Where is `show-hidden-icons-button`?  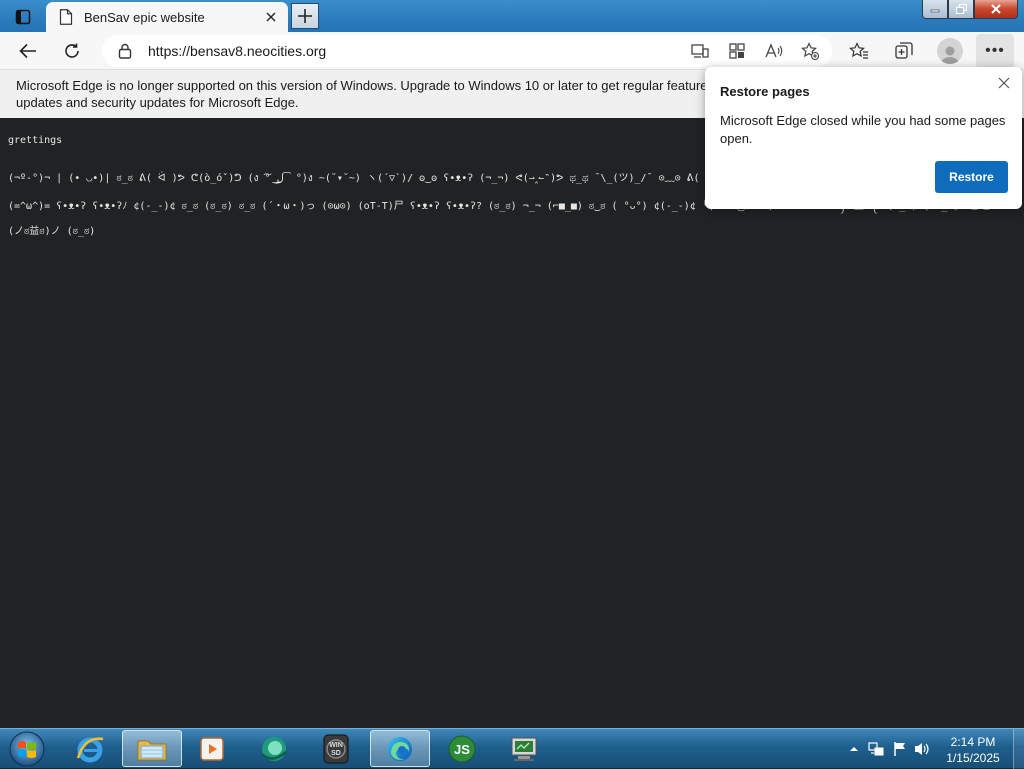
show-hidden-icons-button is located at coordinates (854, 749).